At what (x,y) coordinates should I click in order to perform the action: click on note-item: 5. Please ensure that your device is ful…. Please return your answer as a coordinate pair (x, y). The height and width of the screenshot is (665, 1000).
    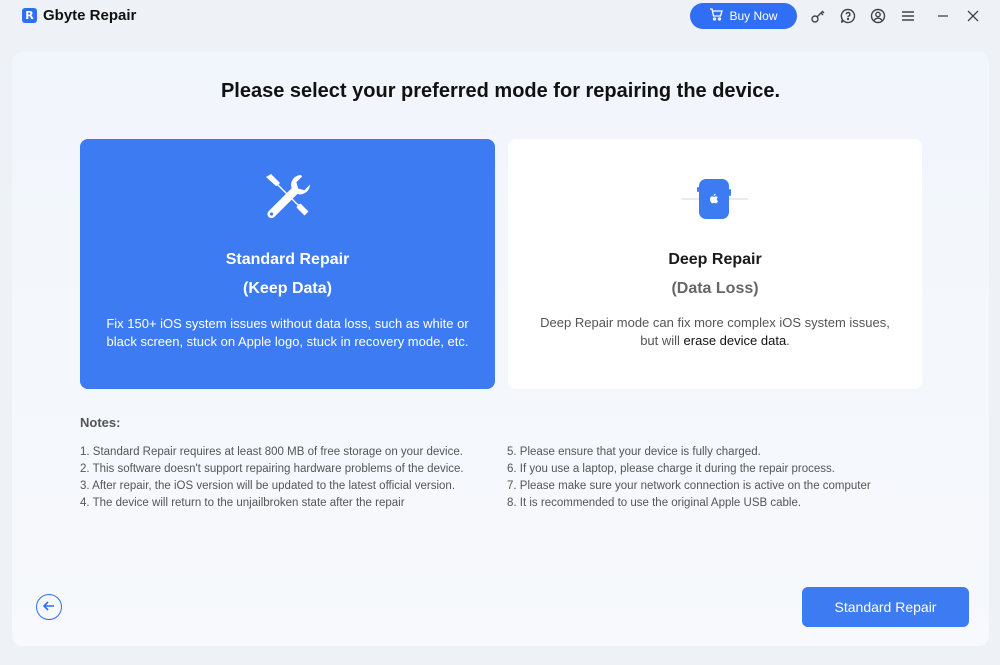
    Looking at the image, I should click on (634, 452).